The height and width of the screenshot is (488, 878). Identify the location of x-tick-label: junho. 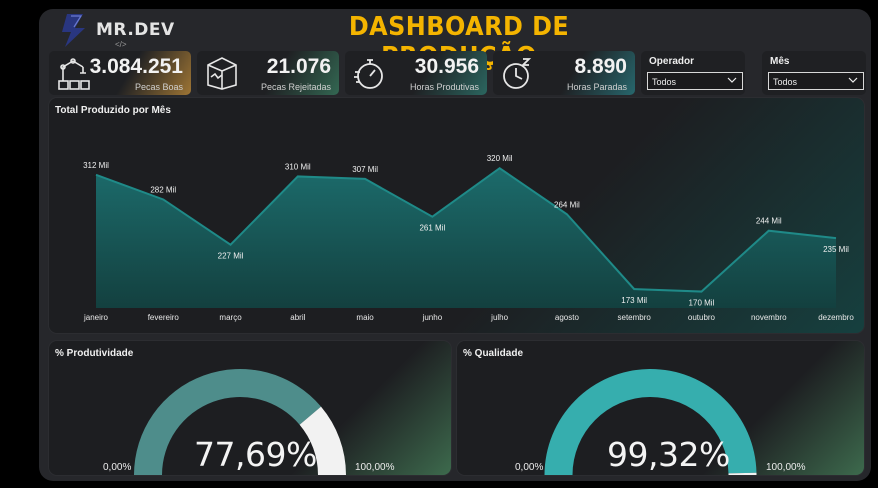
(432, 317).